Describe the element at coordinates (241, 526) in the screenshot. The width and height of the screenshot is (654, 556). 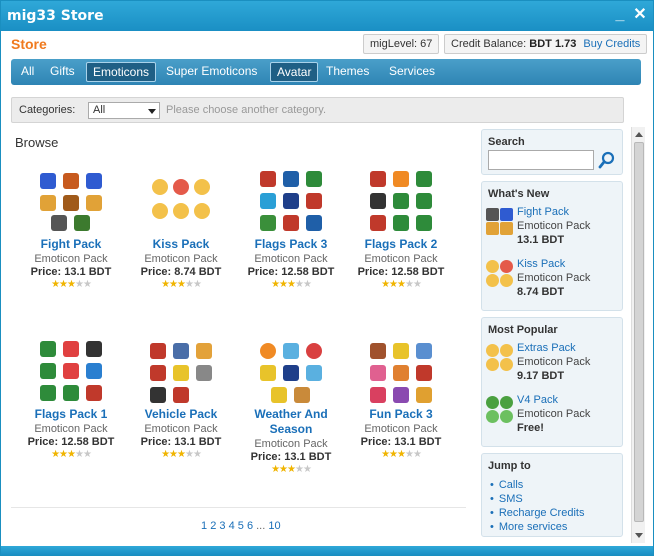
I see `page-link: 5` at that location.